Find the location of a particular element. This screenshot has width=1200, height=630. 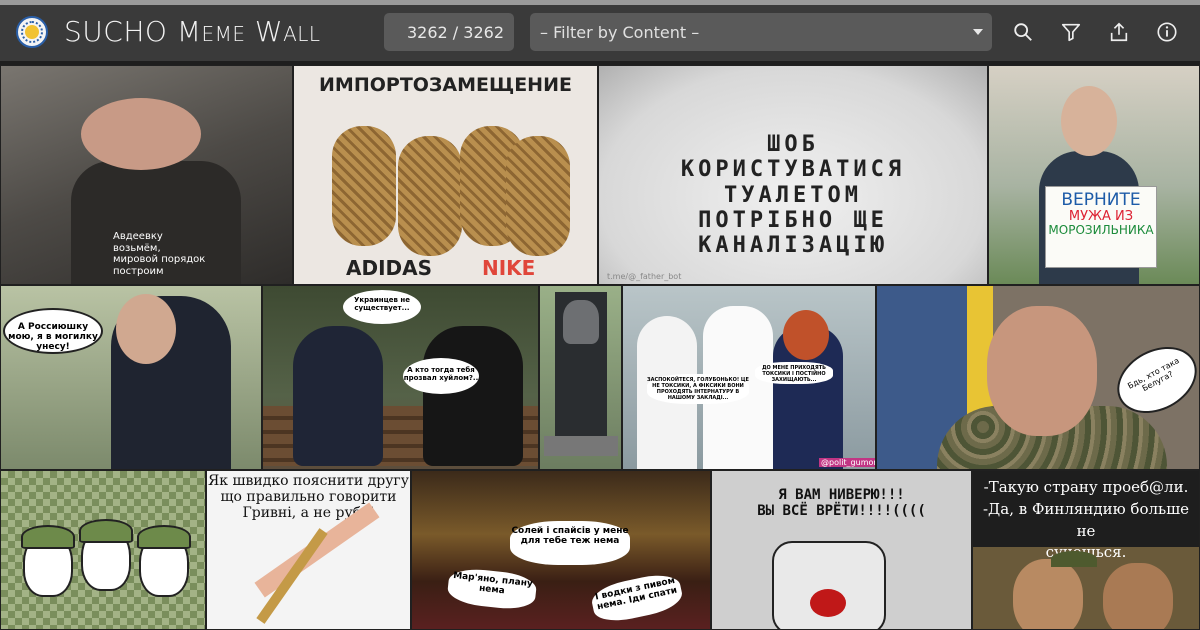

filter-label: – Filter by Content – is located at coordinates (620, 32).